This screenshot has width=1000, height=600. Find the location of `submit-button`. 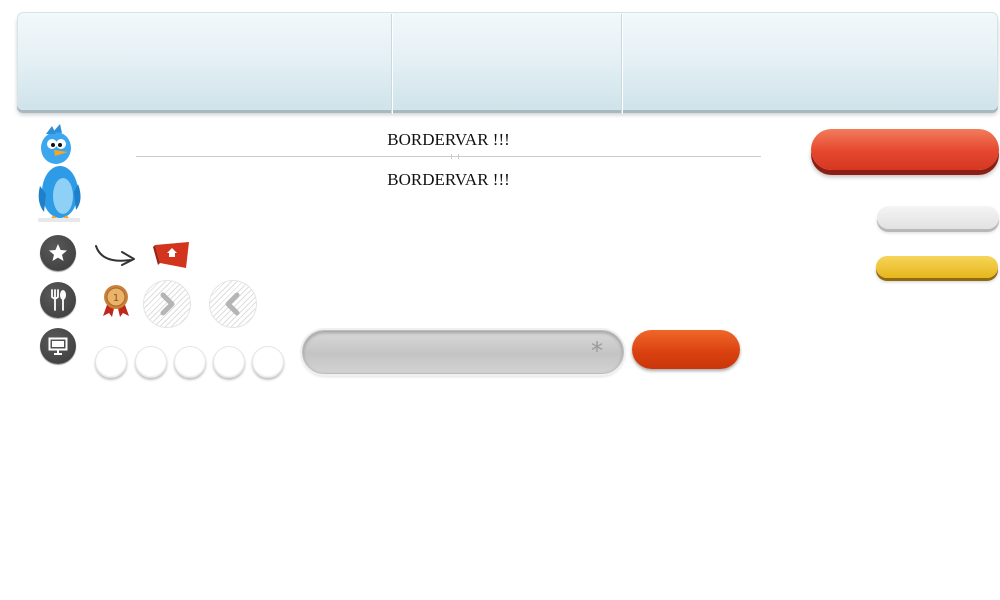

submit-button is located at coordinates (686, 349).